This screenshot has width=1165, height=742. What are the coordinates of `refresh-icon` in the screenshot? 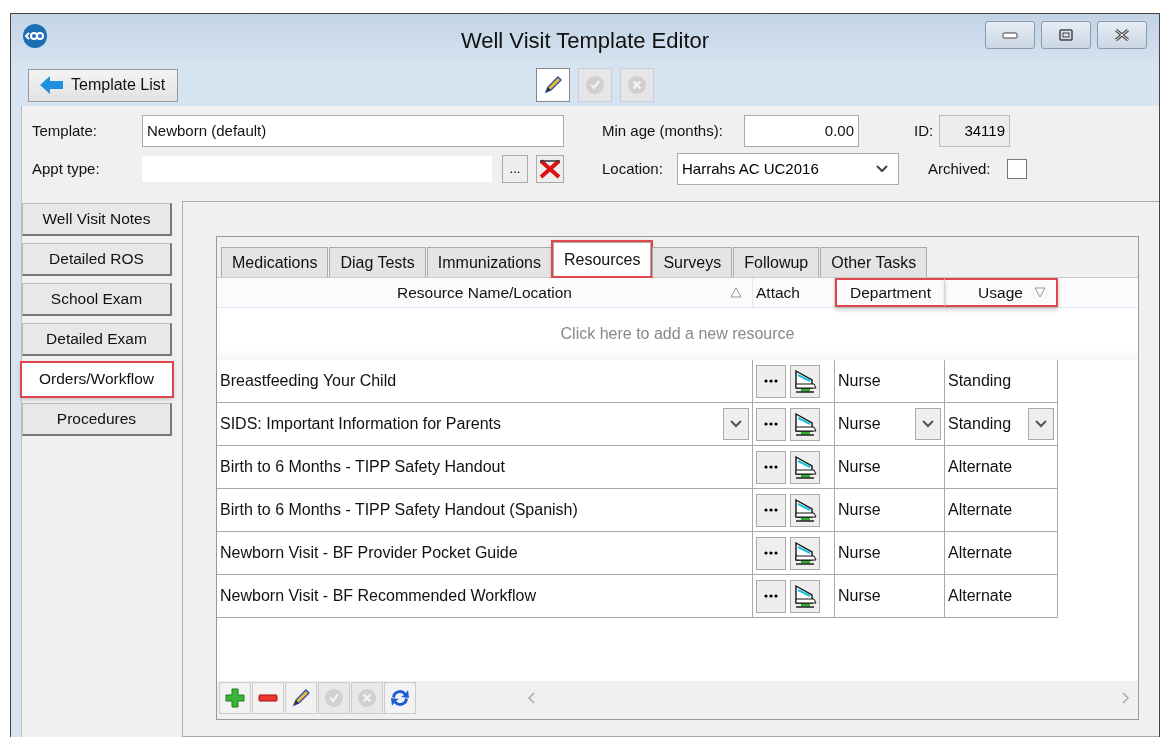 It's located at (400, 698).